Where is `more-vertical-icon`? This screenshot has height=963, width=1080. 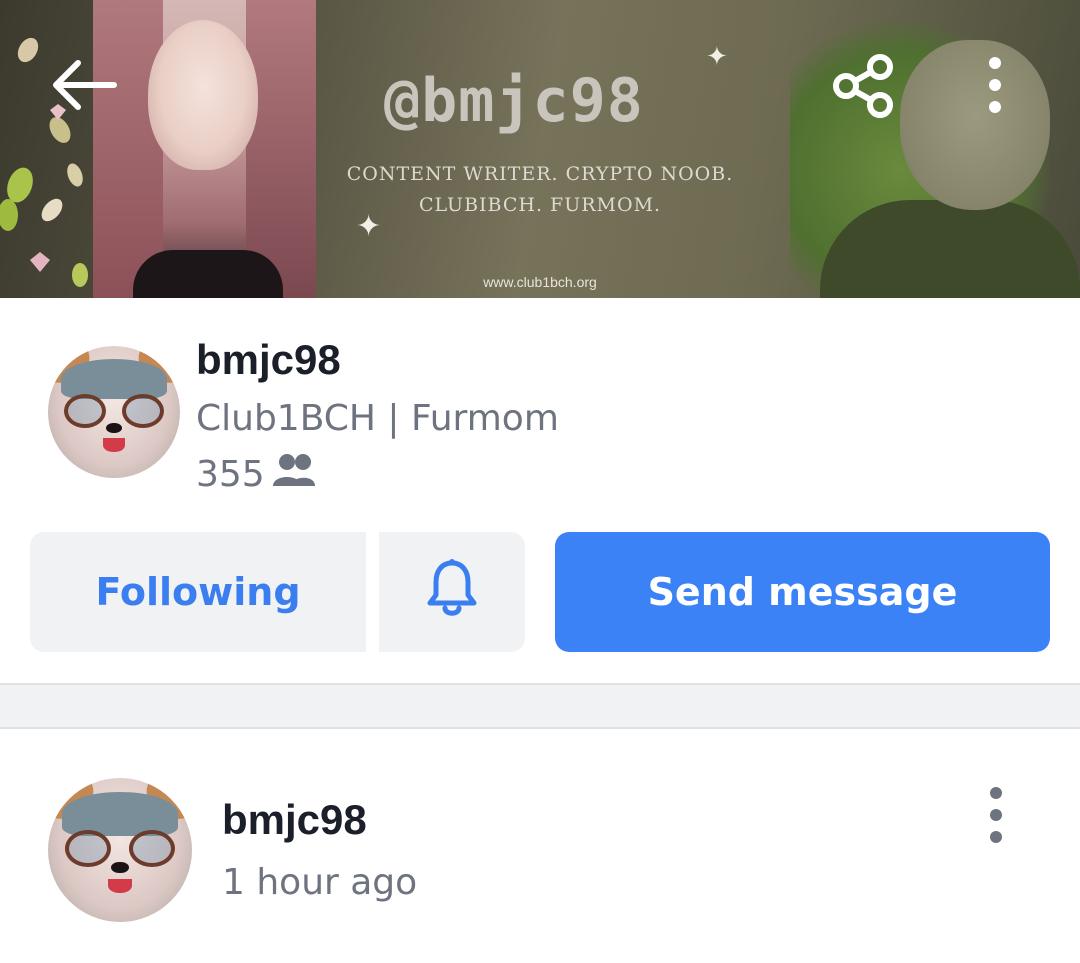
more-vertical-icon is located at coordinates (995, 85).